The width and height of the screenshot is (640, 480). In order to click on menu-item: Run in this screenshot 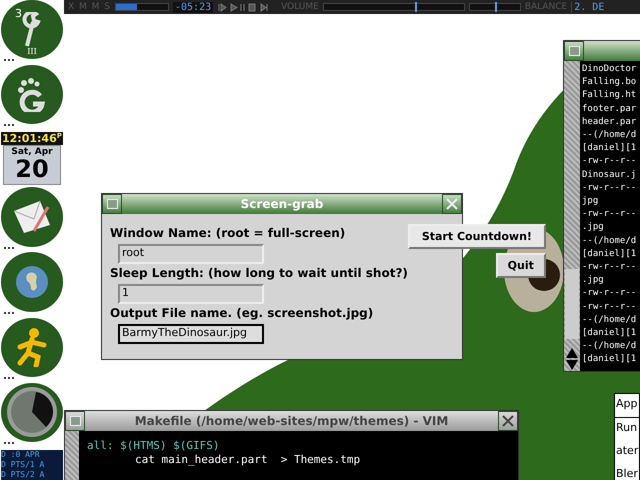, I will do `click(627, 429)`.